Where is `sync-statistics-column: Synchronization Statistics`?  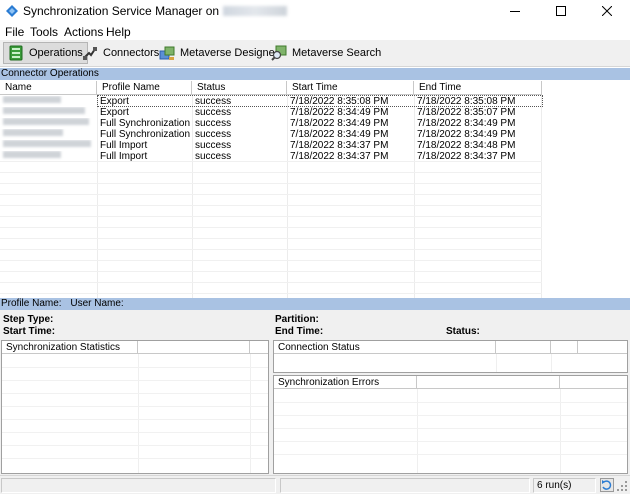 sync-statistics-column: Synchronization Statistics is located at coordinates (70, 347).